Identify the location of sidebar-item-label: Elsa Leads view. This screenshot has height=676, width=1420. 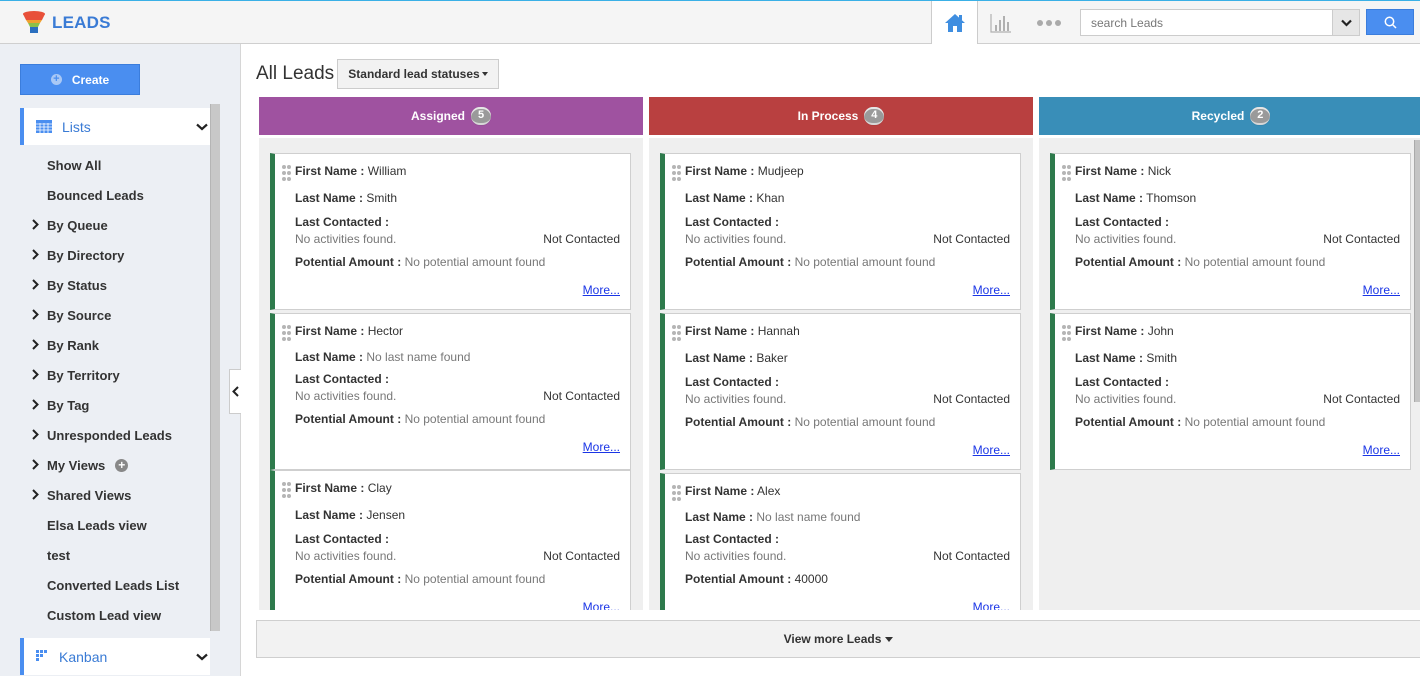
(97, 525).